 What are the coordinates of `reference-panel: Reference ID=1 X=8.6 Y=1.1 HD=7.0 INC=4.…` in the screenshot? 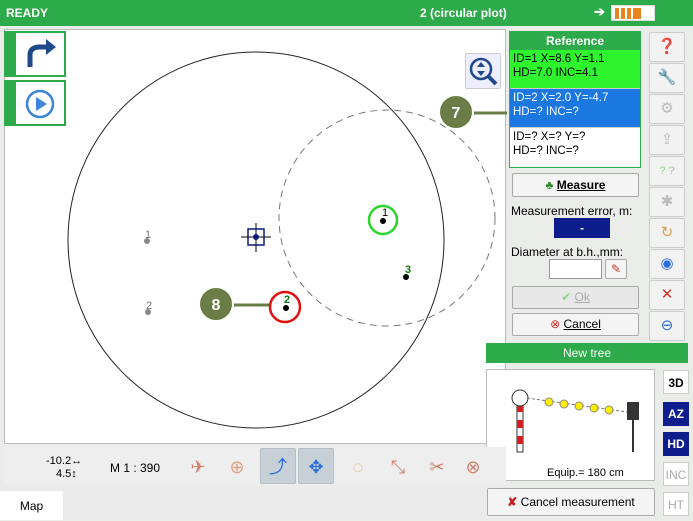 It's located at (575, 99).